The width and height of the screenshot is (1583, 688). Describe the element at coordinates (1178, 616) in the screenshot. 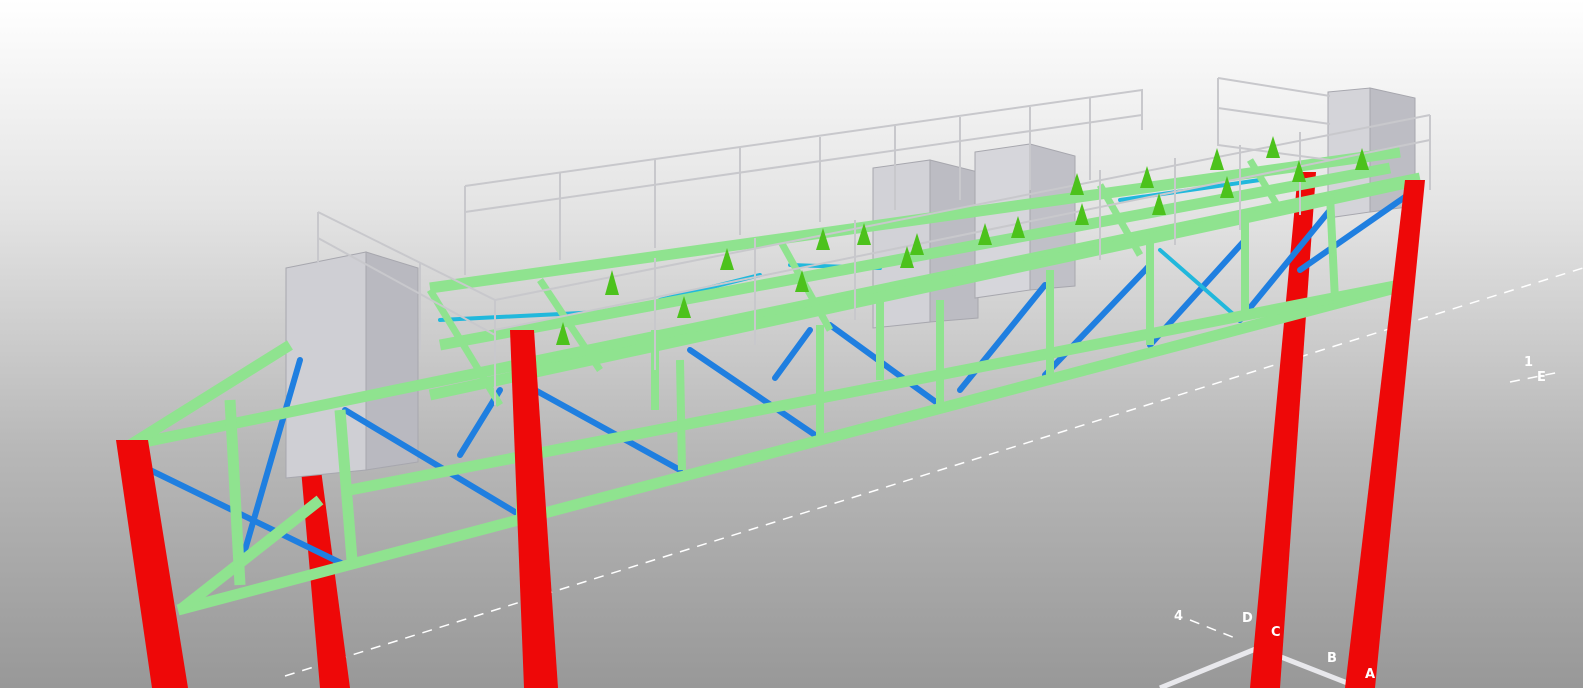

I see `grid-label-4: 4` at that location.